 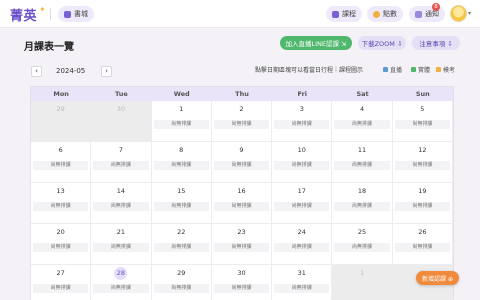 I want to click on next-month-button: ›, so click(x=106, y=71).